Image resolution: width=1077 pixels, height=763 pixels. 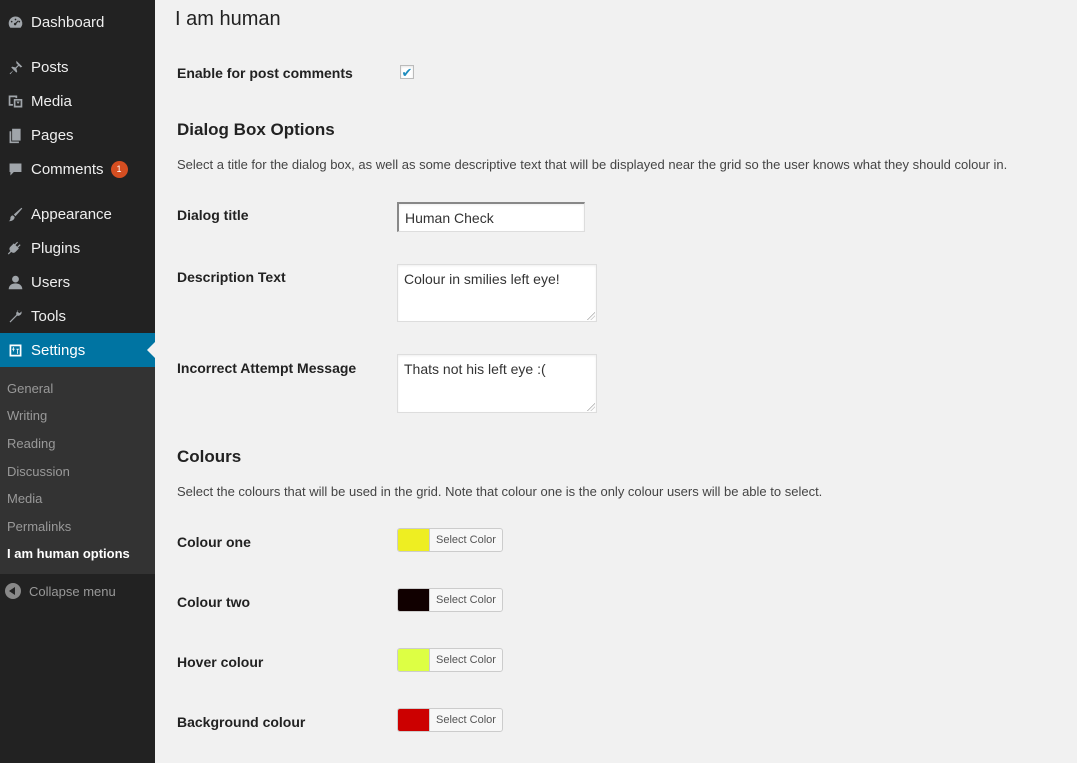 What do you see at coordinates (72, 591) in the screenshot?
I see `collapse-menu-label: Collapse menu` at bounding box center [72, 591].